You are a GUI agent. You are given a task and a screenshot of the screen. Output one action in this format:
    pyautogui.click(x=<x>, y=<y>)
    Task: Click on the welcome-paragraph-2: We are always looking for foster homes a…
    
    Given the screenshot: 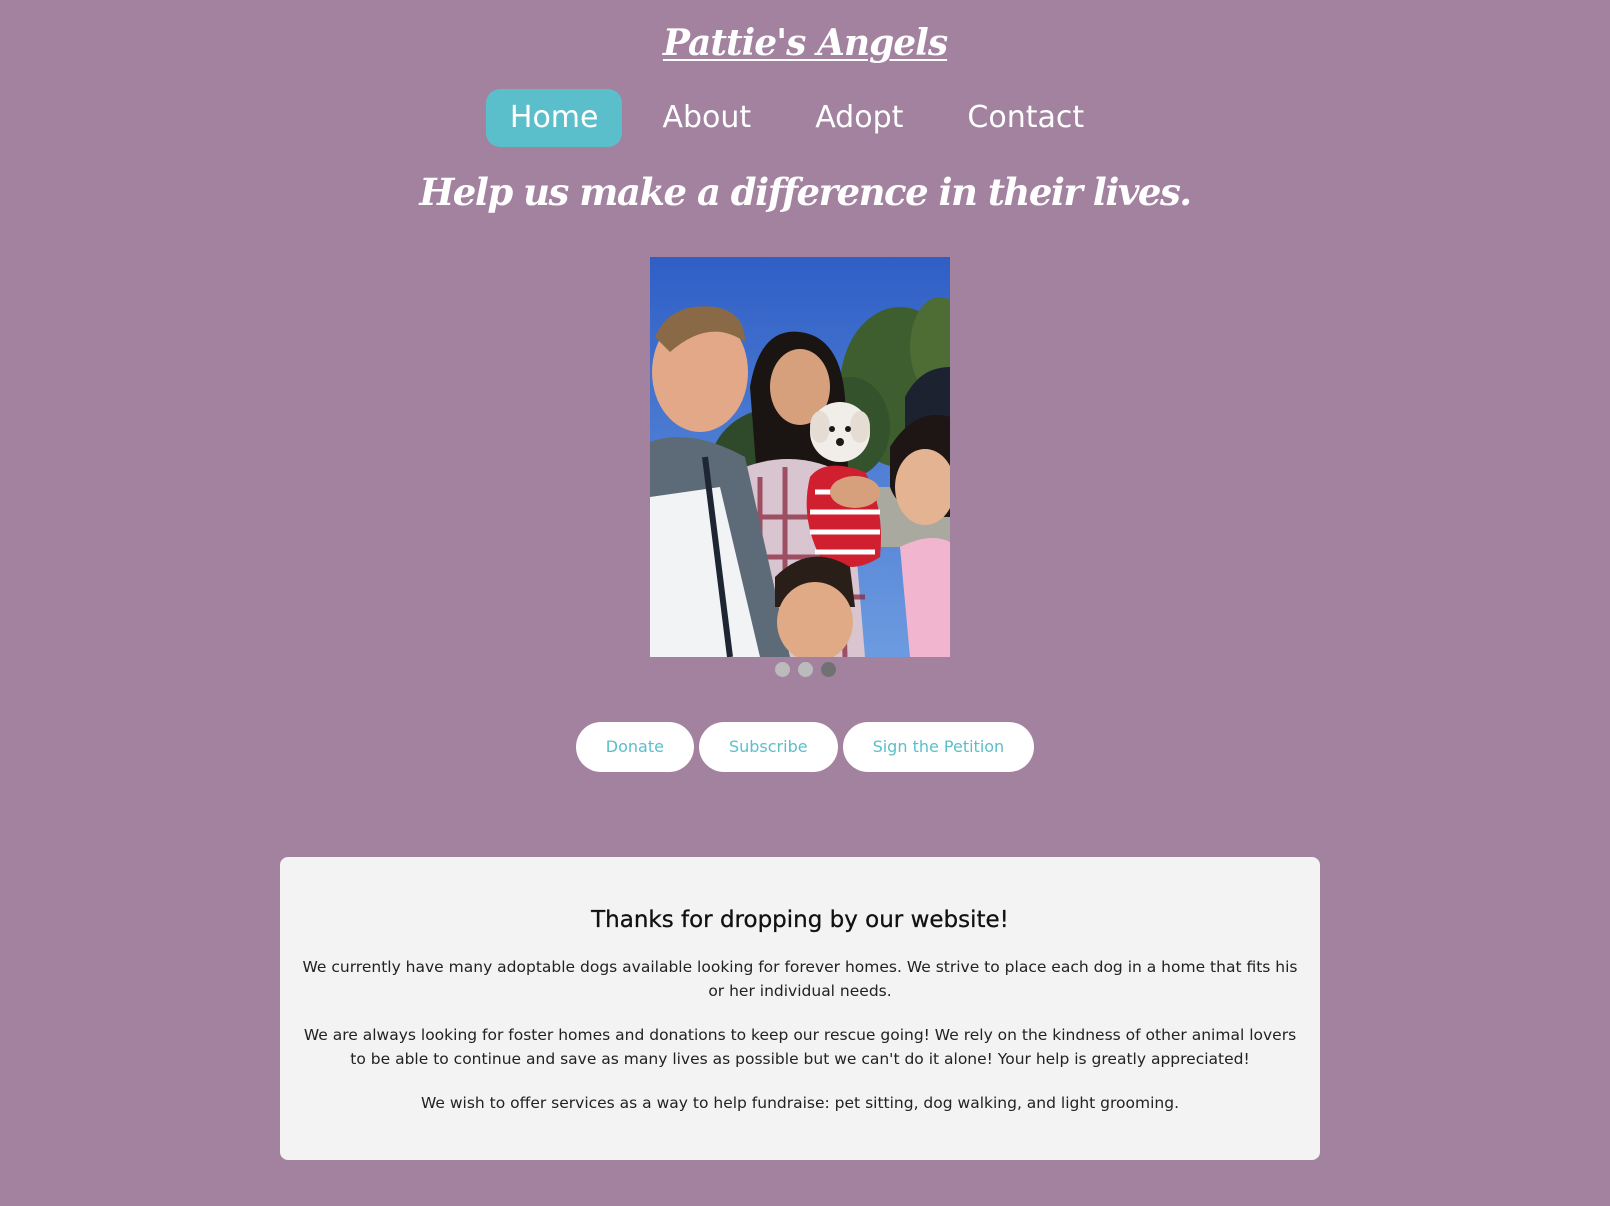 What is the action you would take?
    pyautogui.click(x=800, y=1047)
    